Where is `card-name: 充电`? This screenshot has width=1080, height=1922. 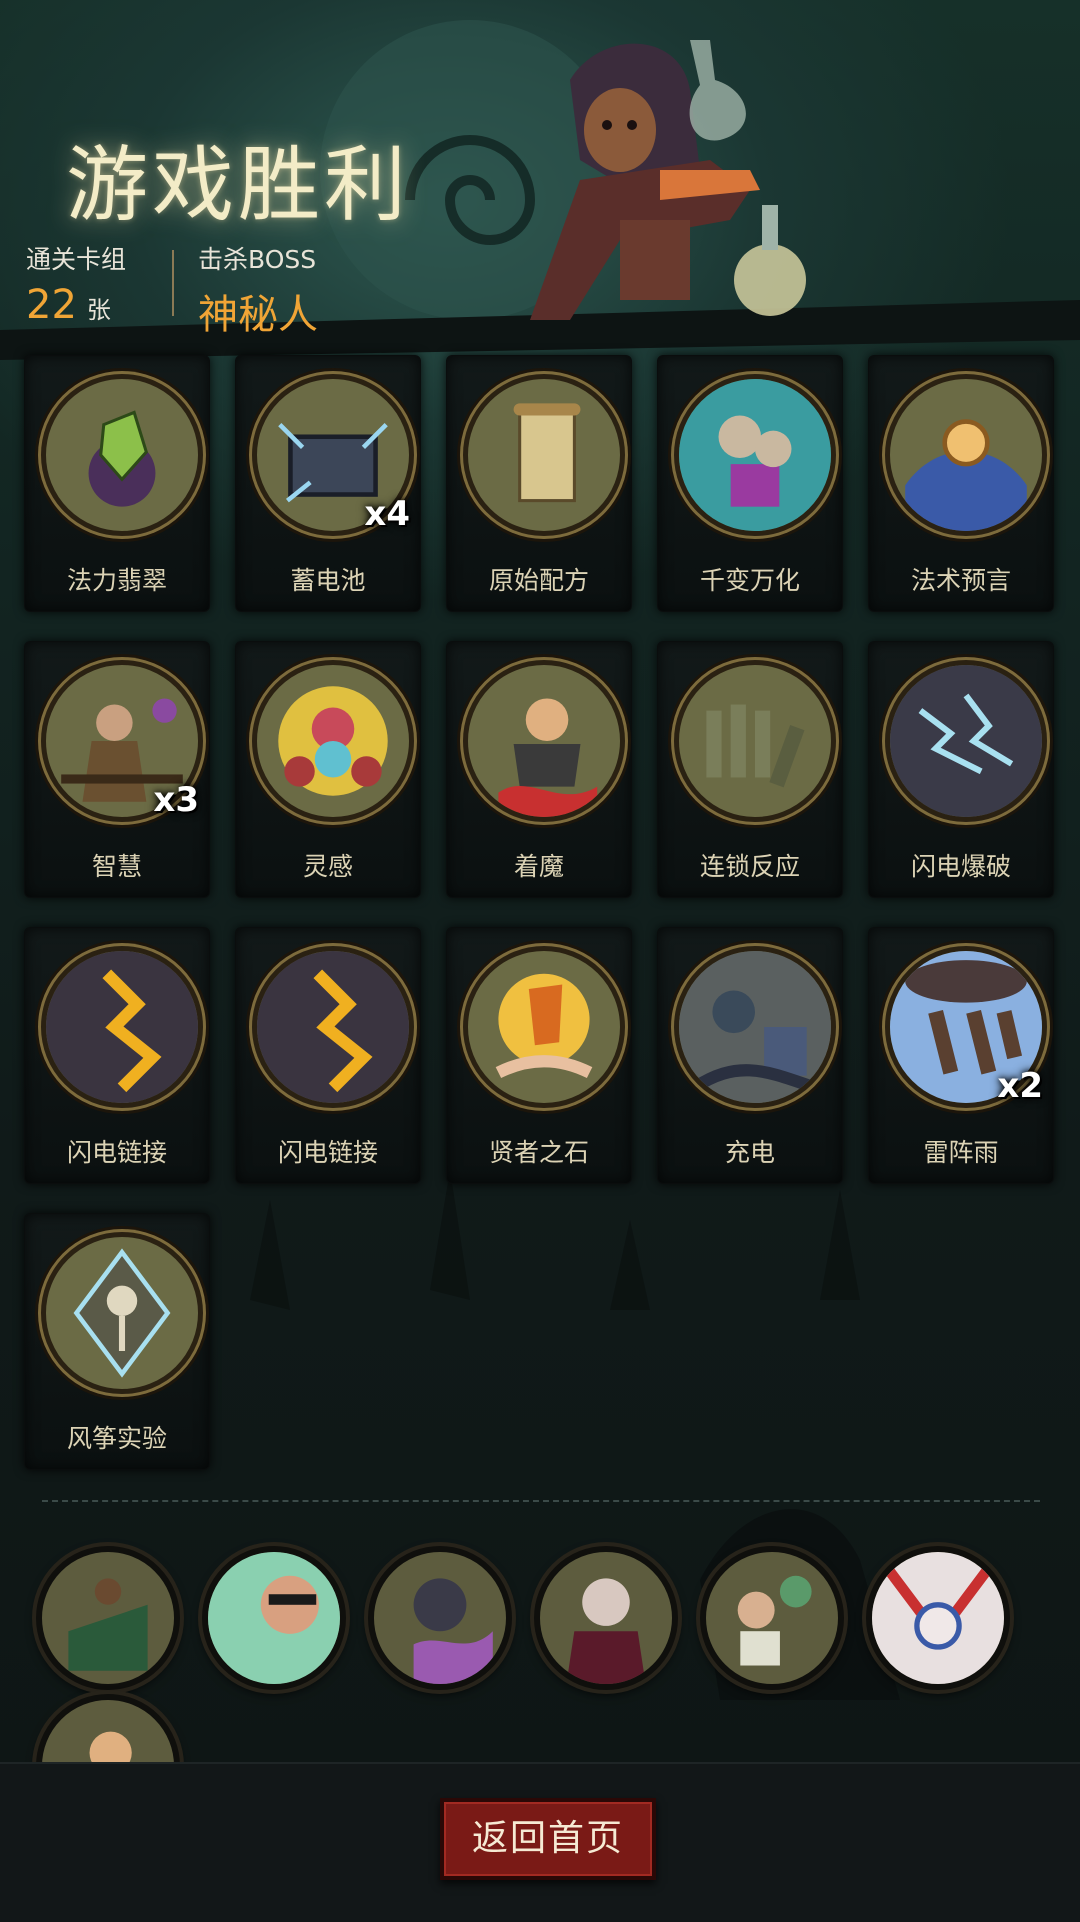 card-name: 充电 is located at coordinates (749, 1152).